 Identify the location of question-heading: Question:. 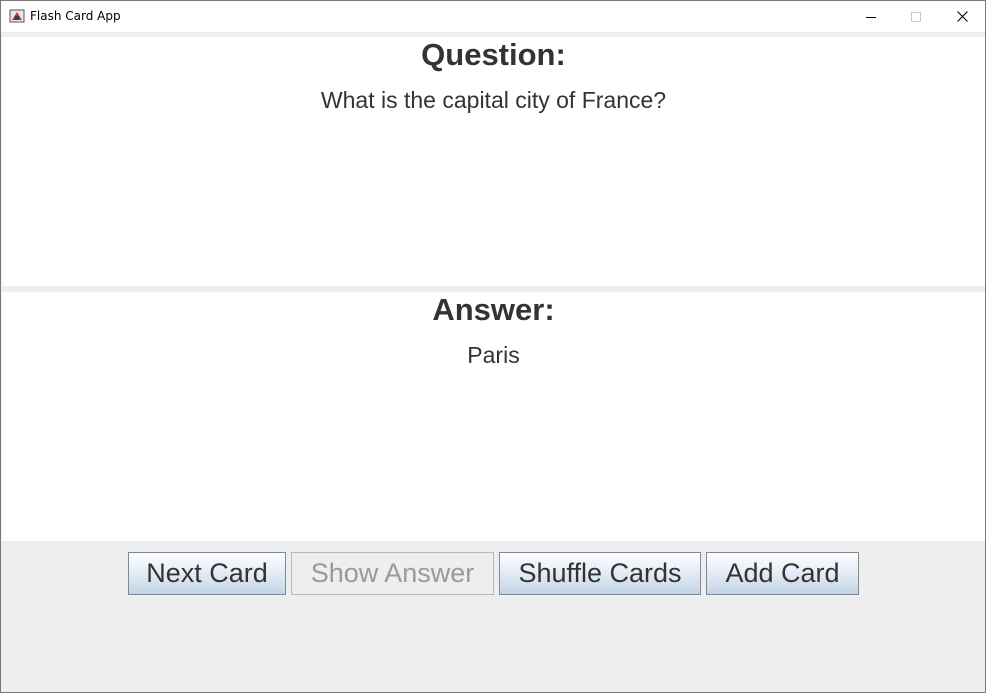
(493, 54).